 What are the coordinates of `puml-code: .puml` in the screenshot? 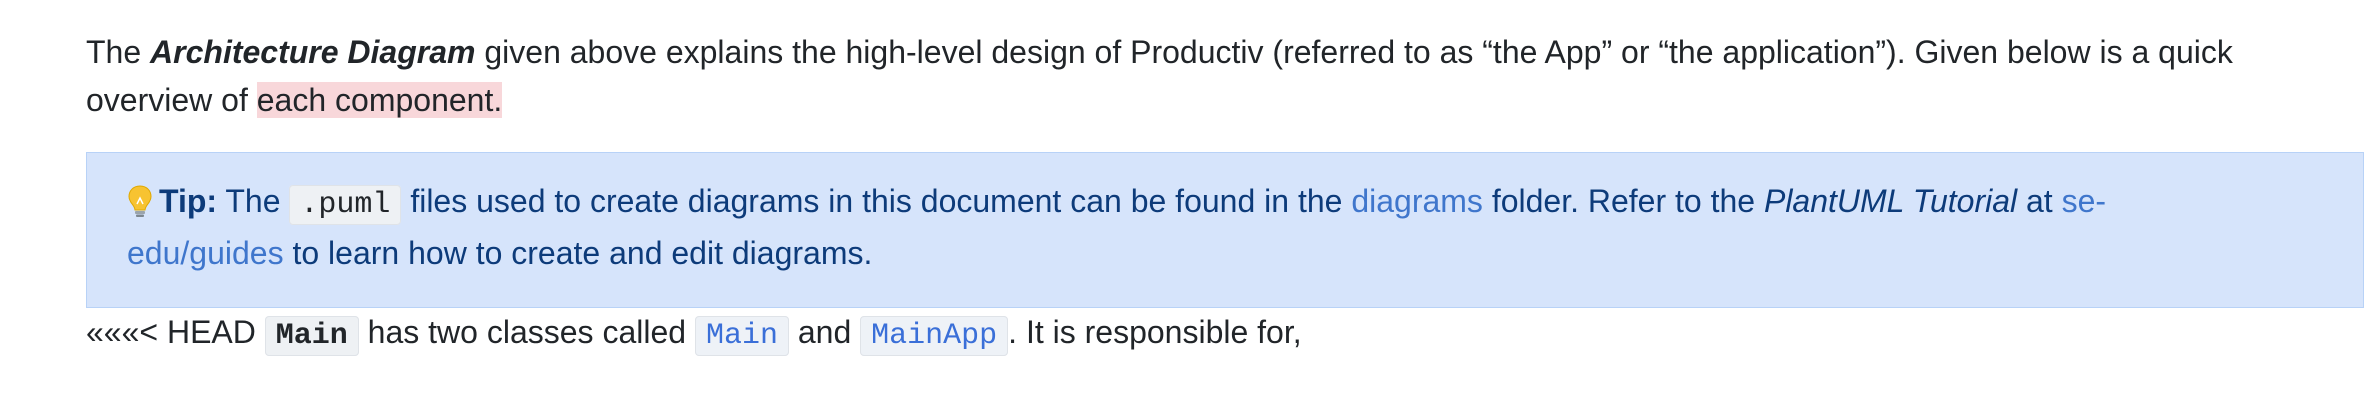 It's located at (345, 205).